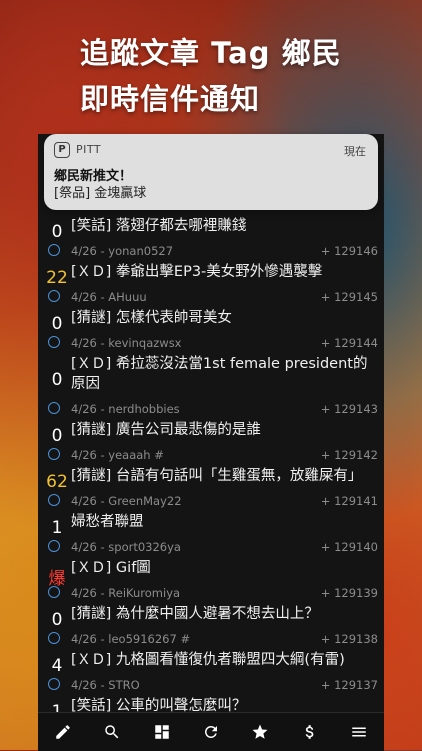 The width and height of the screenshot is (422, 751). I want to click on post-title: [猜謎] 廣告公司最悲傷的是誰, so click(166, 430).